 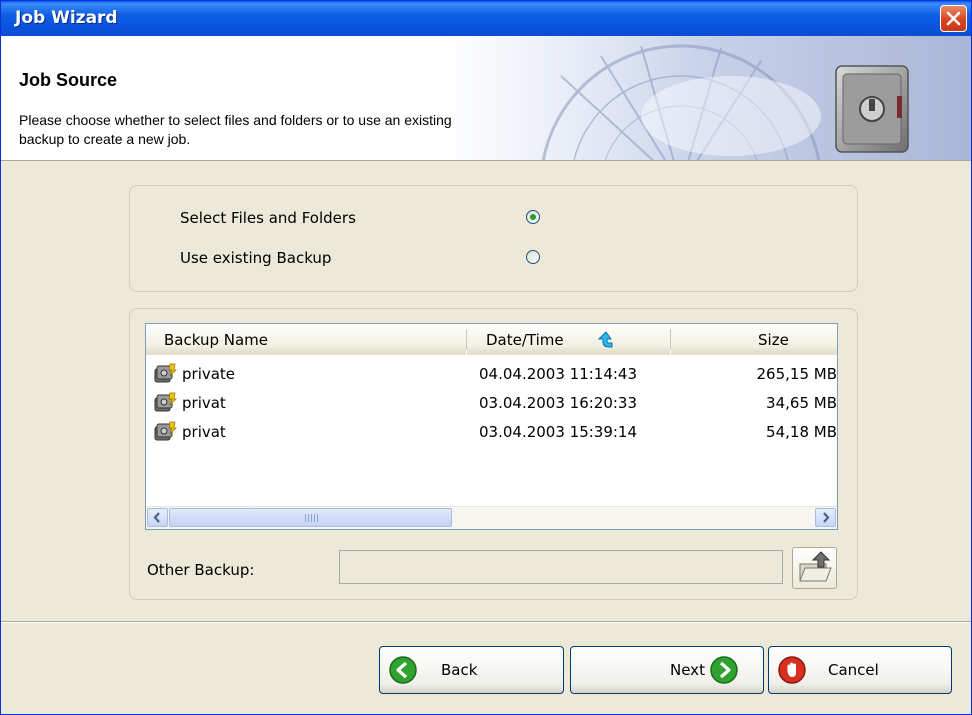 I want to click on back-button: Back, so click(x=471, y=670).